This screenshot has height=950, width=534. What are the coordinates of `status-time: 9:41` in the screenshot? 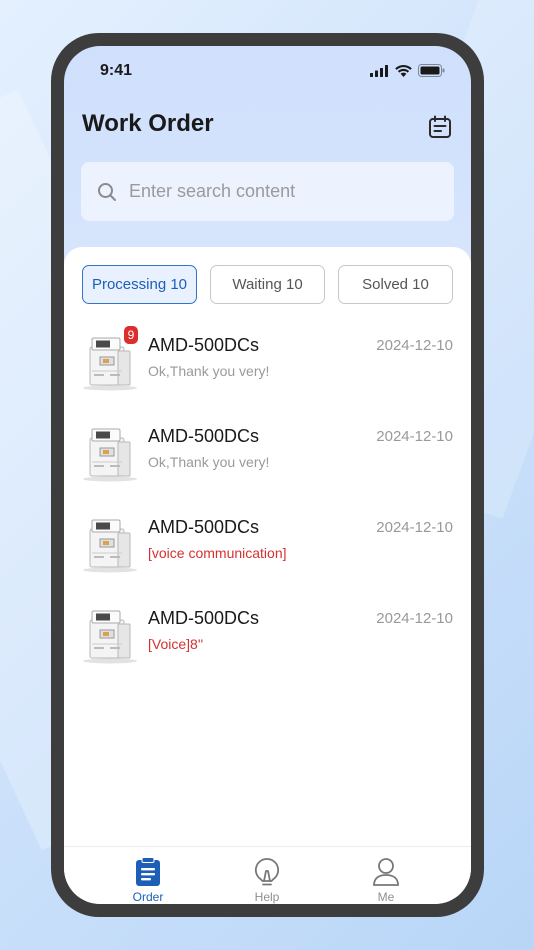 It's located at (116, 70).